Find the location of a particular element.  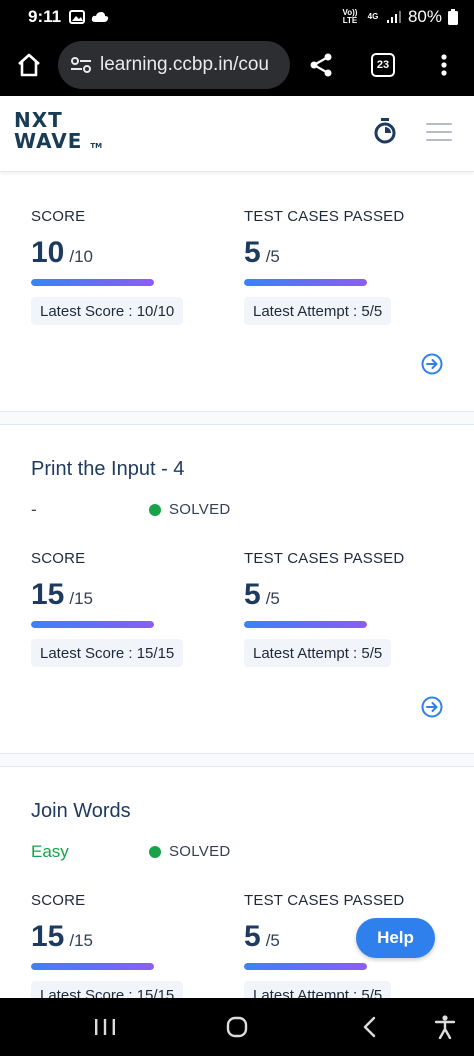

system-nav-bar is located at coordinates (237, 1027).